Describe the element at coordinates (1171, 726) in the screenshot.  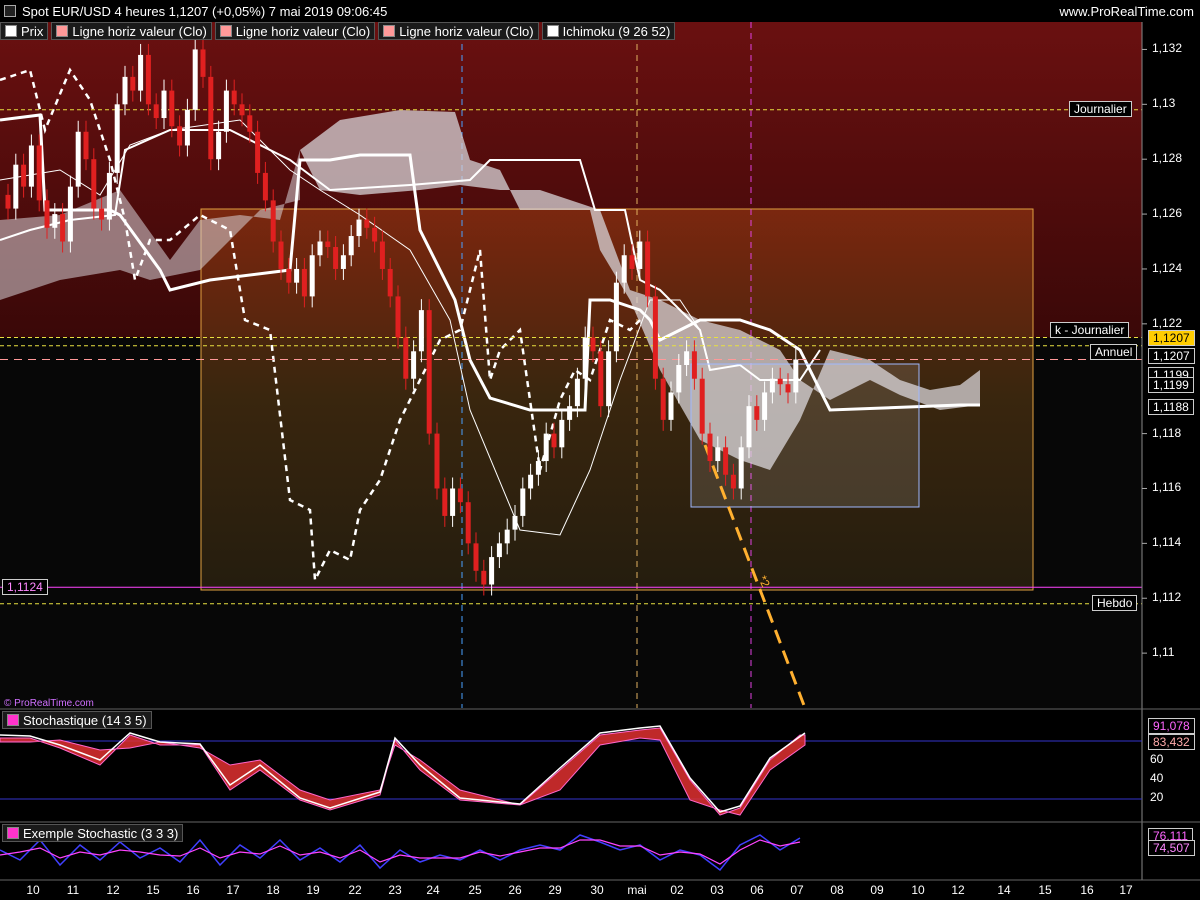
I see `stochastic-value-k: 91,078` at that location.